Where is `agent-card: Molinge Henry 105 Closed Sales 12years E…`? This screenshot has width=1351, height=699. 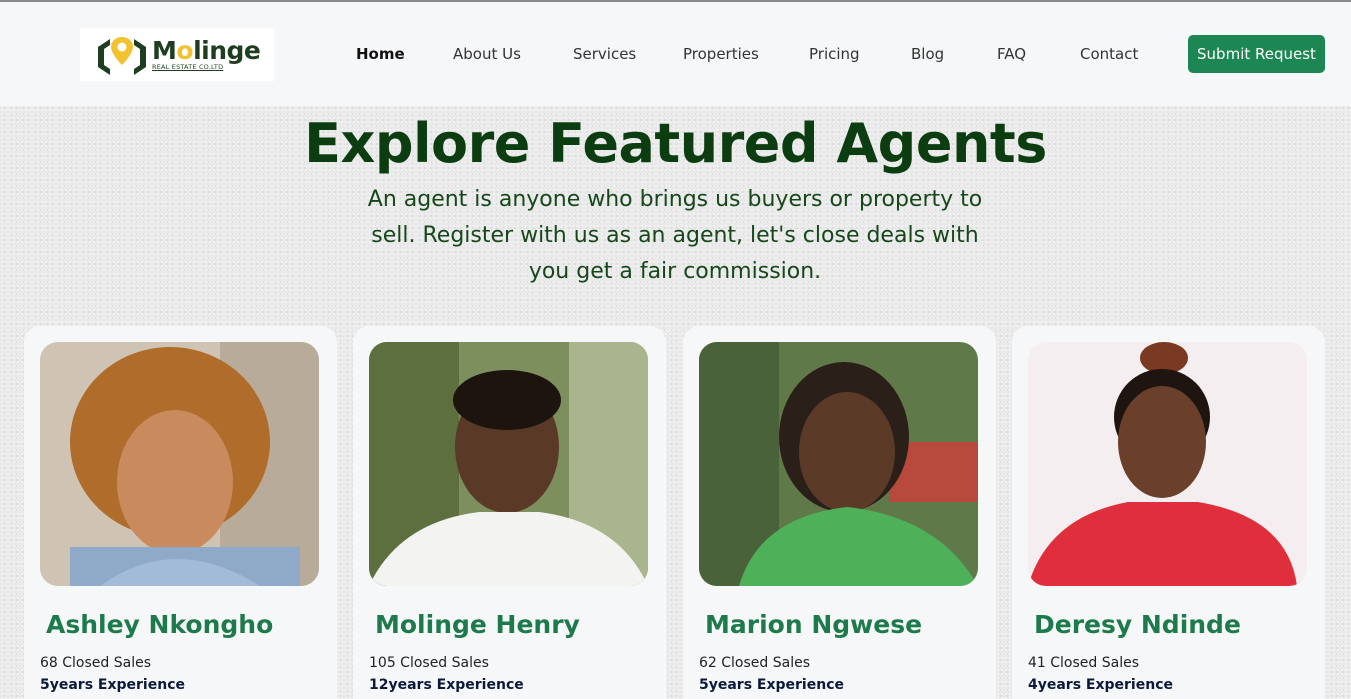
agent-card: Molinge Henry 105 Closed Sales 12years E… is located at coordinates (509, 512).